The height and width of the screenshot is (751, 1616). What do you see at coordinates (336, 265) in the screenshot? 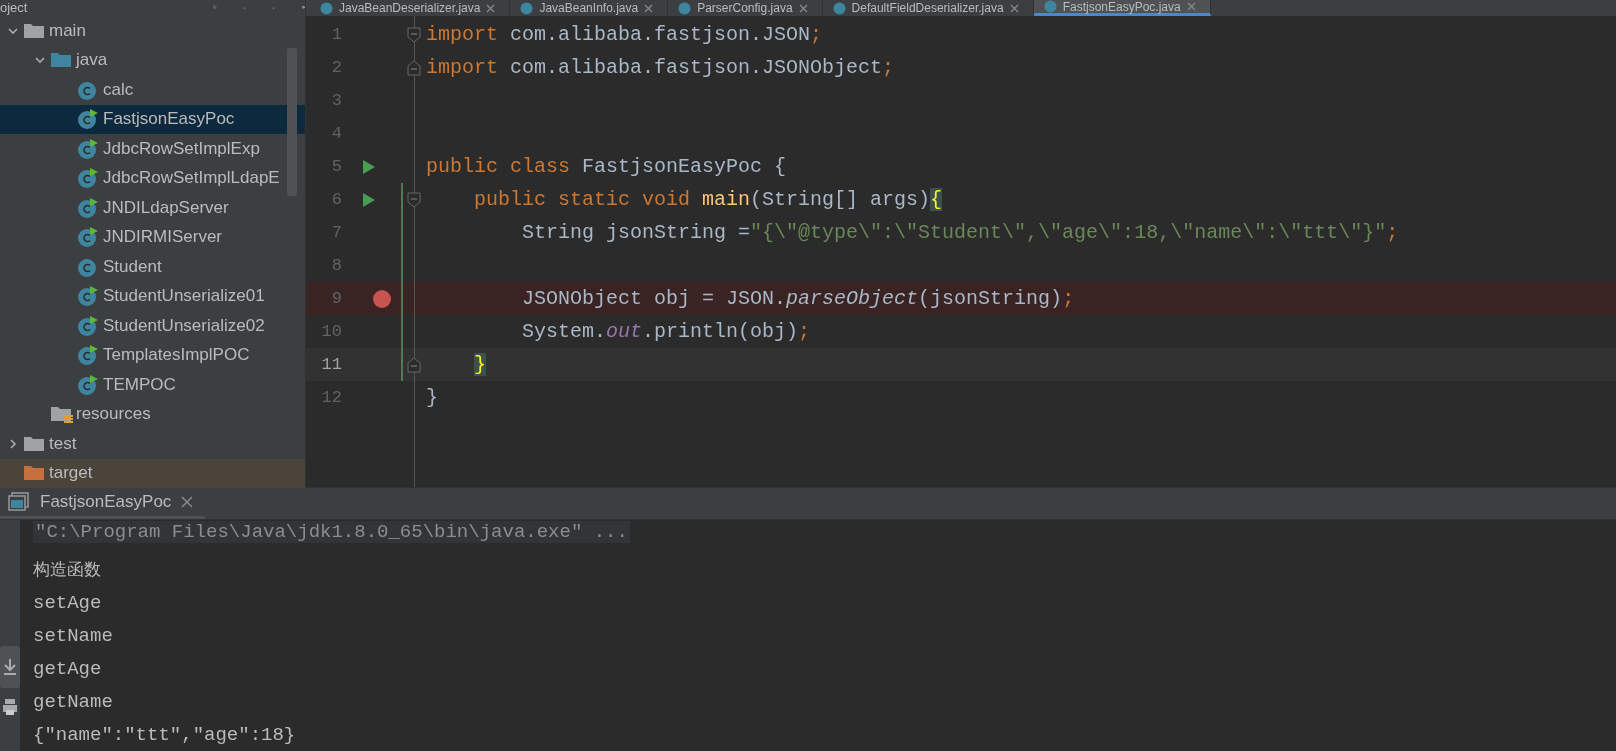
I see `line-number: 8` at bounding box center [336, 265].